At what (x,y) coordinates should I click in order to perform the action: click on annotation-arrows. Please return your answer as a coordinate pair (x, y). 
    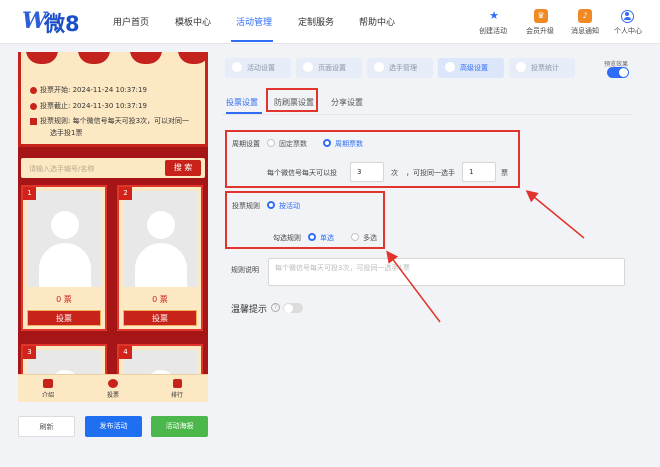
    Looking at the image, I should click on (485, 256).